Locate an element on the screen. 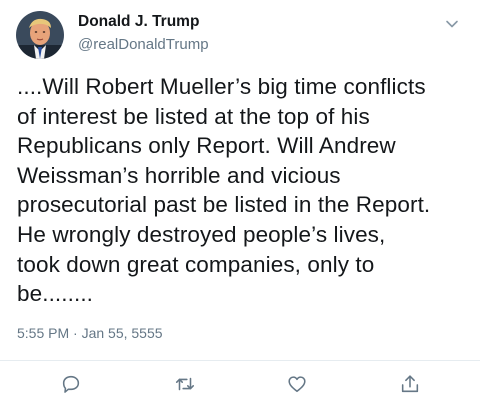 The height and width of the screenshot is (410, 480). tweet-text-line: of interest be listed at the top of his is located at coordinates (193, 116).